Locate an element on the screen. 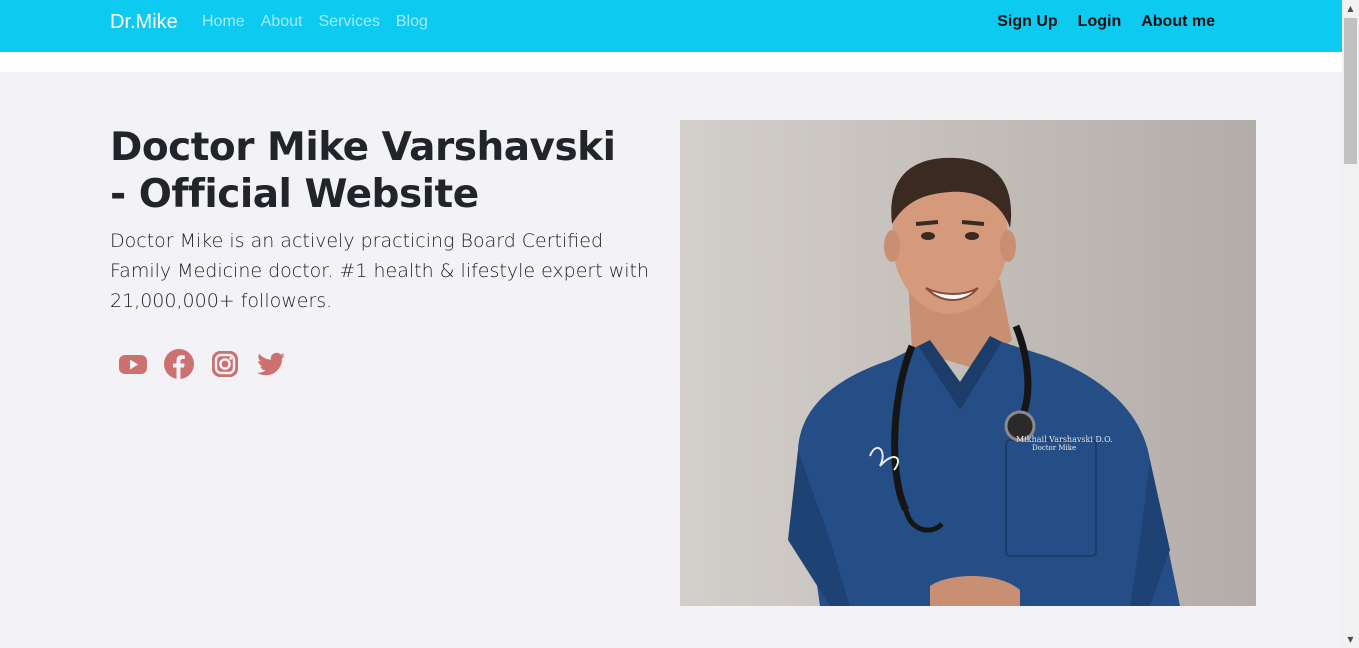 The width and height of the screenshot is (1359, 648). about-me-link: About me is located at coordinates (1178, 22).